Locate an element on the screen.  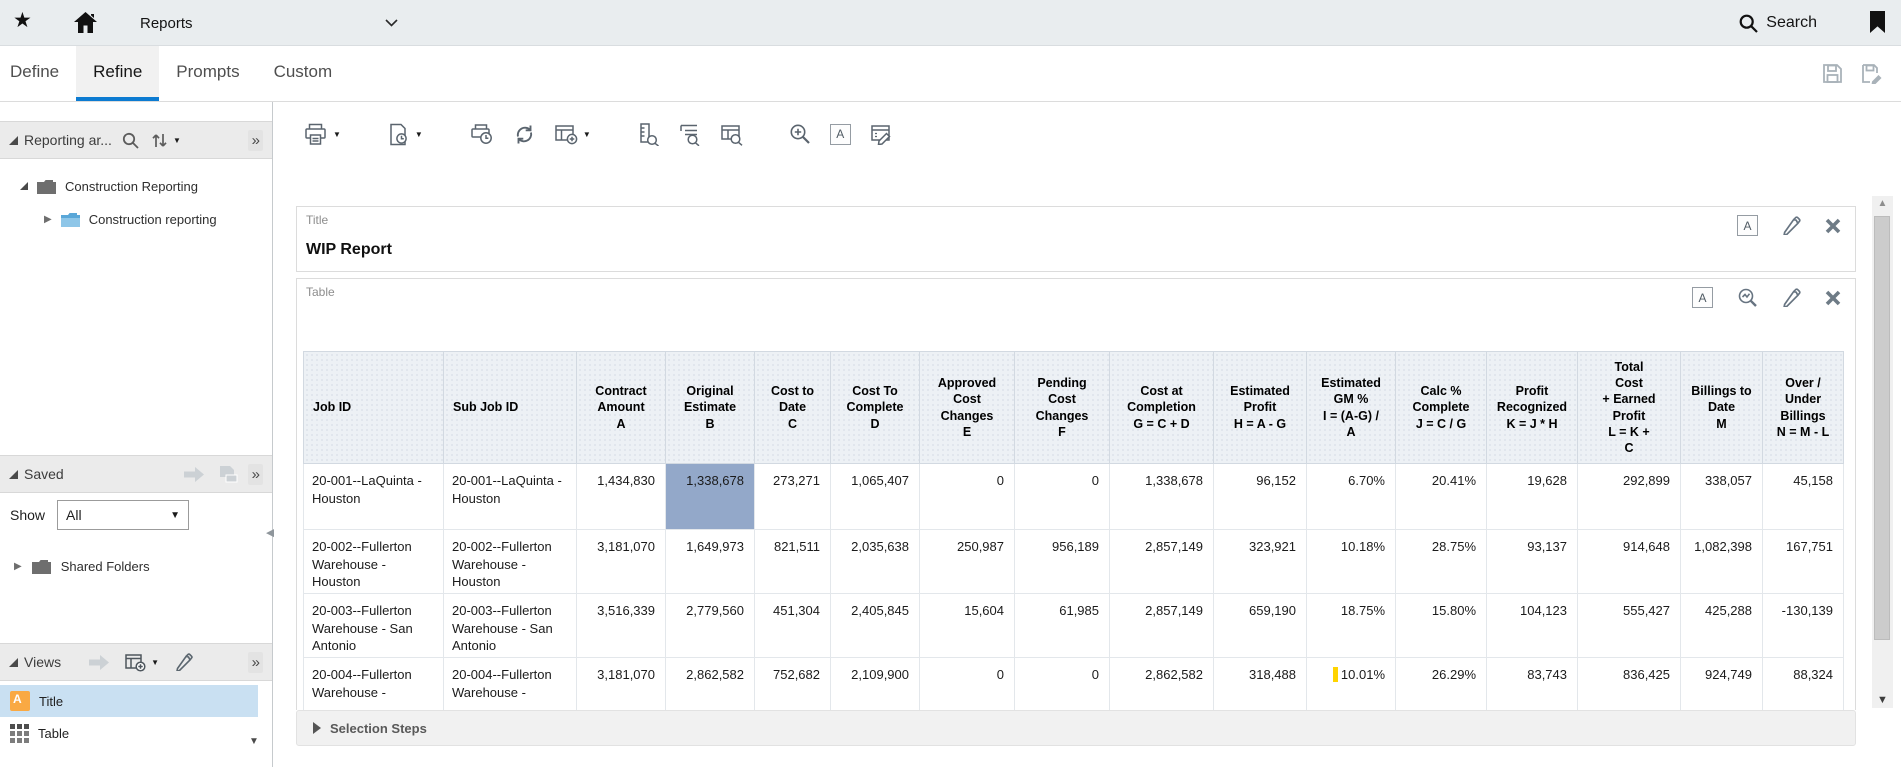
view-item-table: Table is located at coordinates (129, 733).